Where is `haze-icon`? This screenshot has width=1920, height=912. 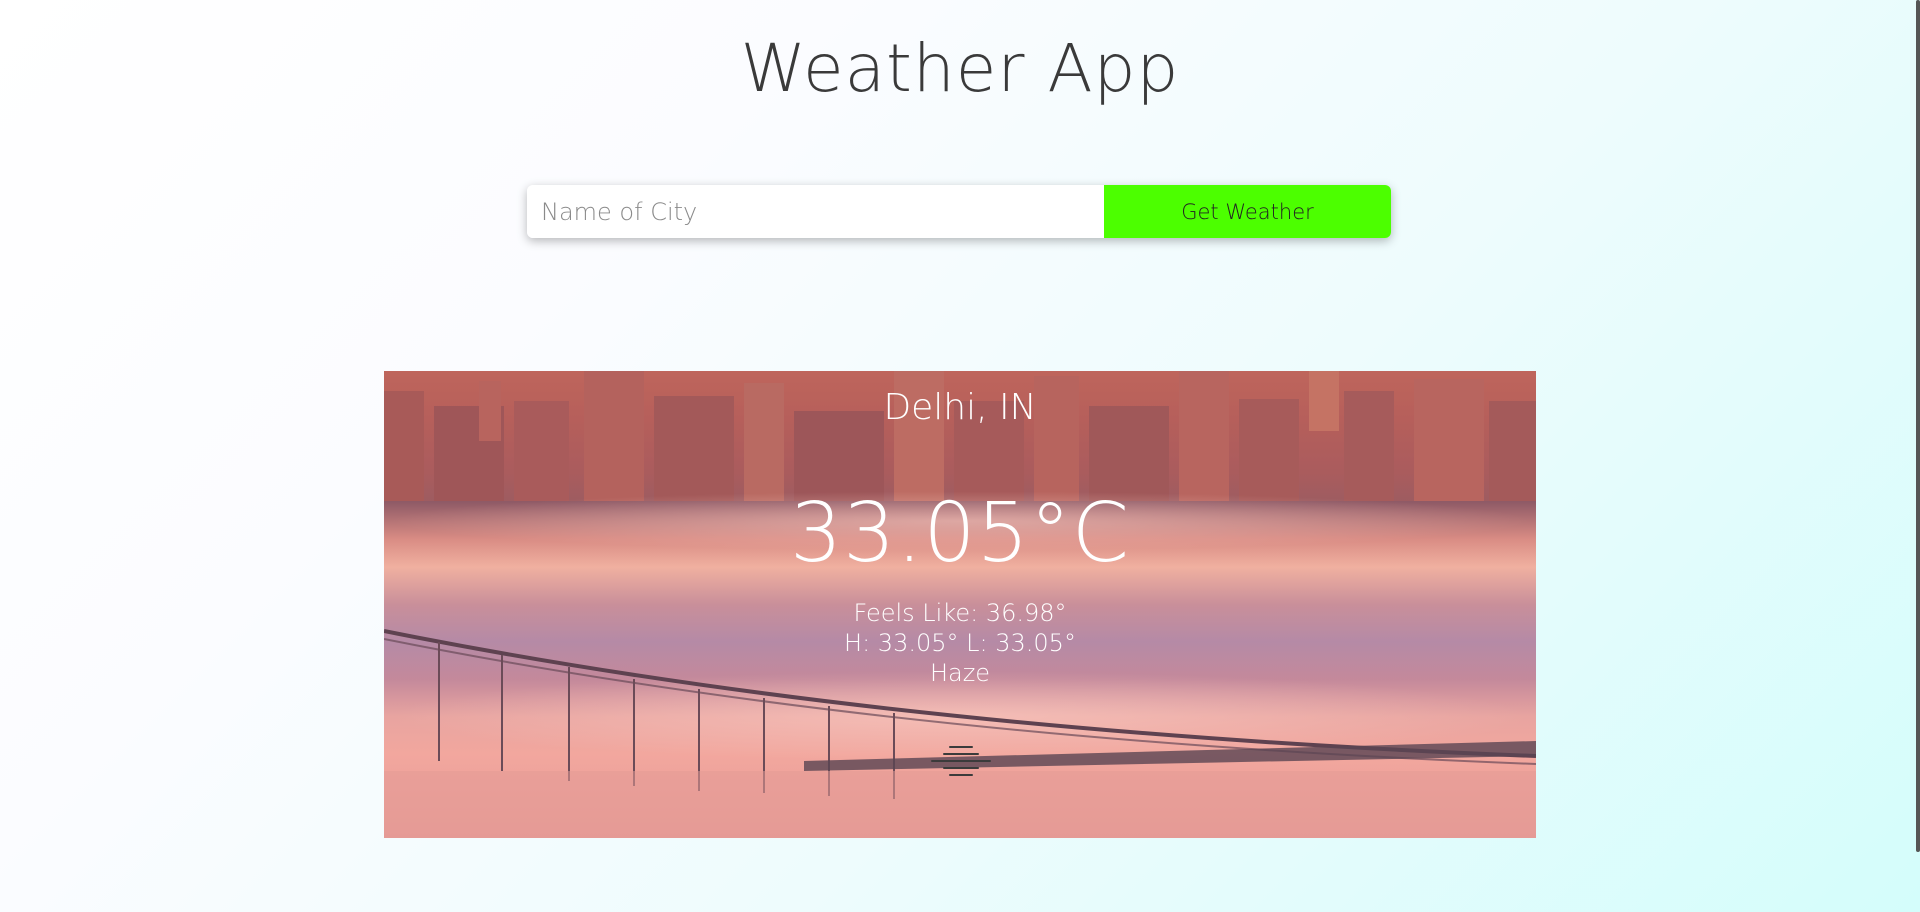
haze-icon is located at coordinates (961, 761).